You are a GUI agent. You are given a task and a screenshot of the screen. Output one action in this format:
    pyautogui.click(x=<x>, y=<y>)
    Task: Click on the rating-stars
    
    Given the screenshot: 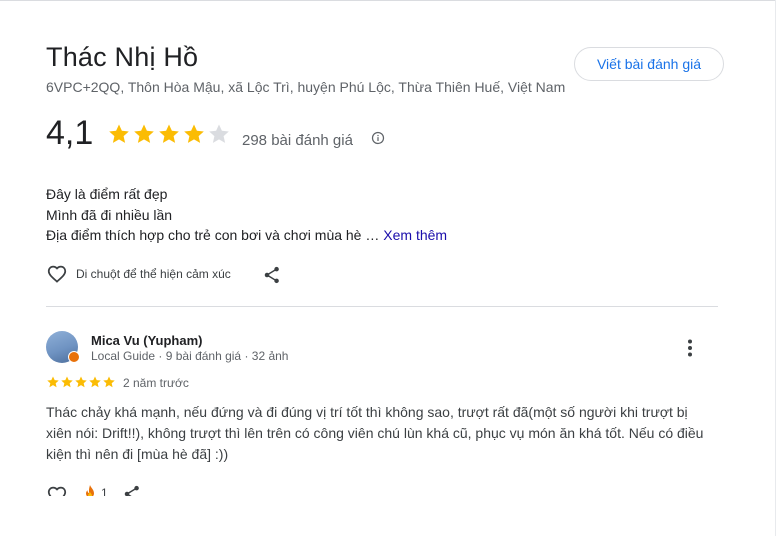 What is the action you would take?
    pyautogui.click(x=169, y=134)
    